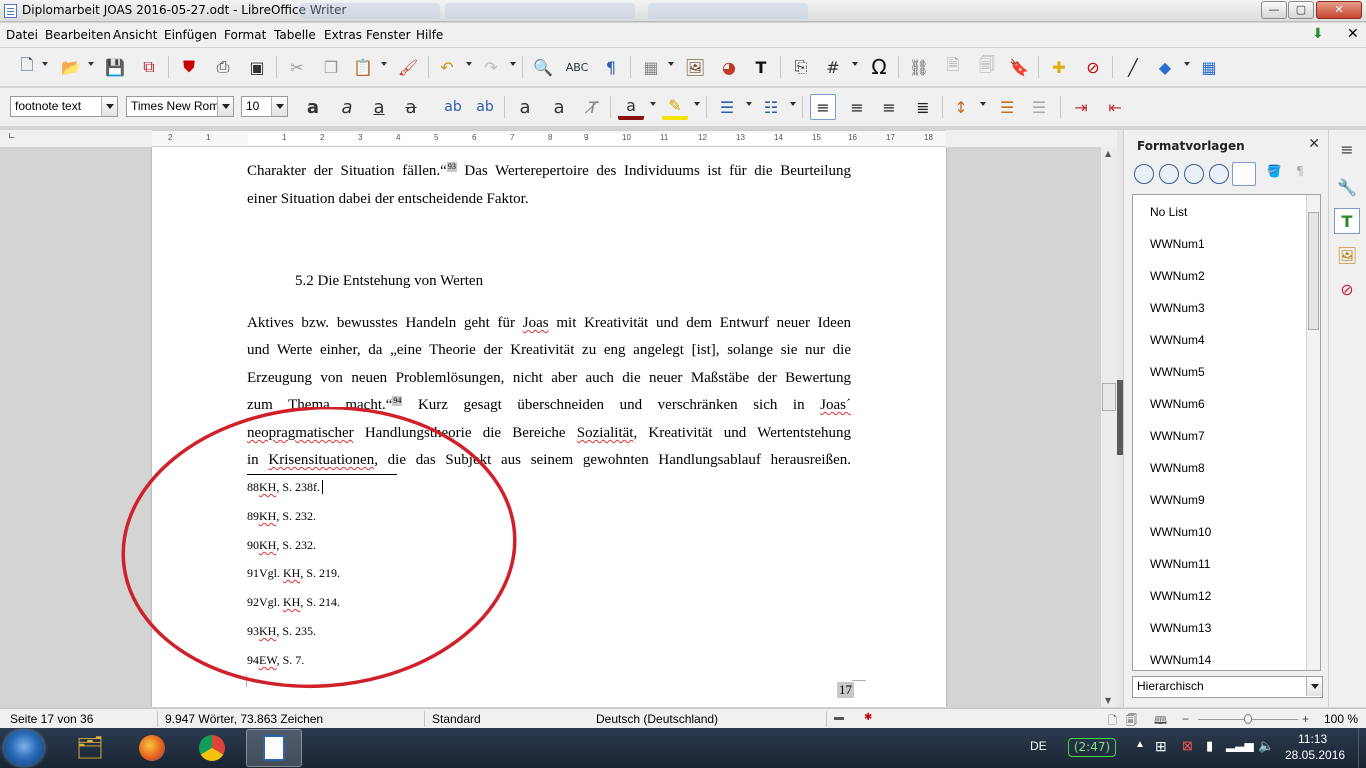 This screenshot has width=1366, height=768. I want to click on firefox-taskbar-icon, so click(152, 748).